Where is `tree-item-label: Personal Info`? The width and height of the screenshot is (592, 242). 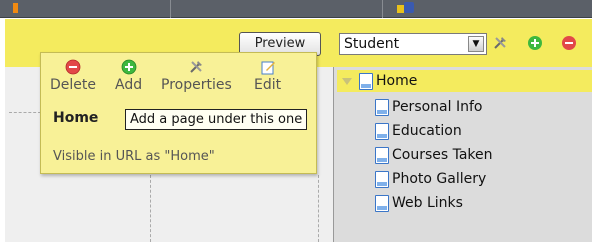
tree-item-label: Personal Info is located at coordinates (437, 107).